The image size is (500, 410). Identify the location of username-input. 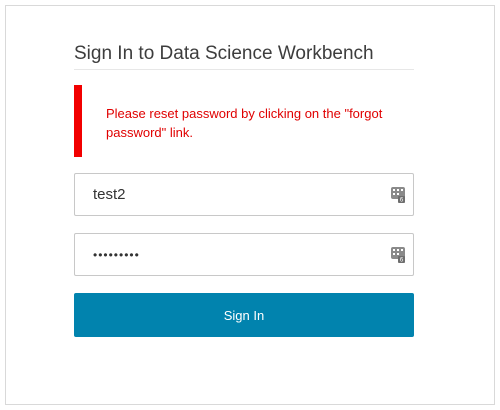
(225, 194).